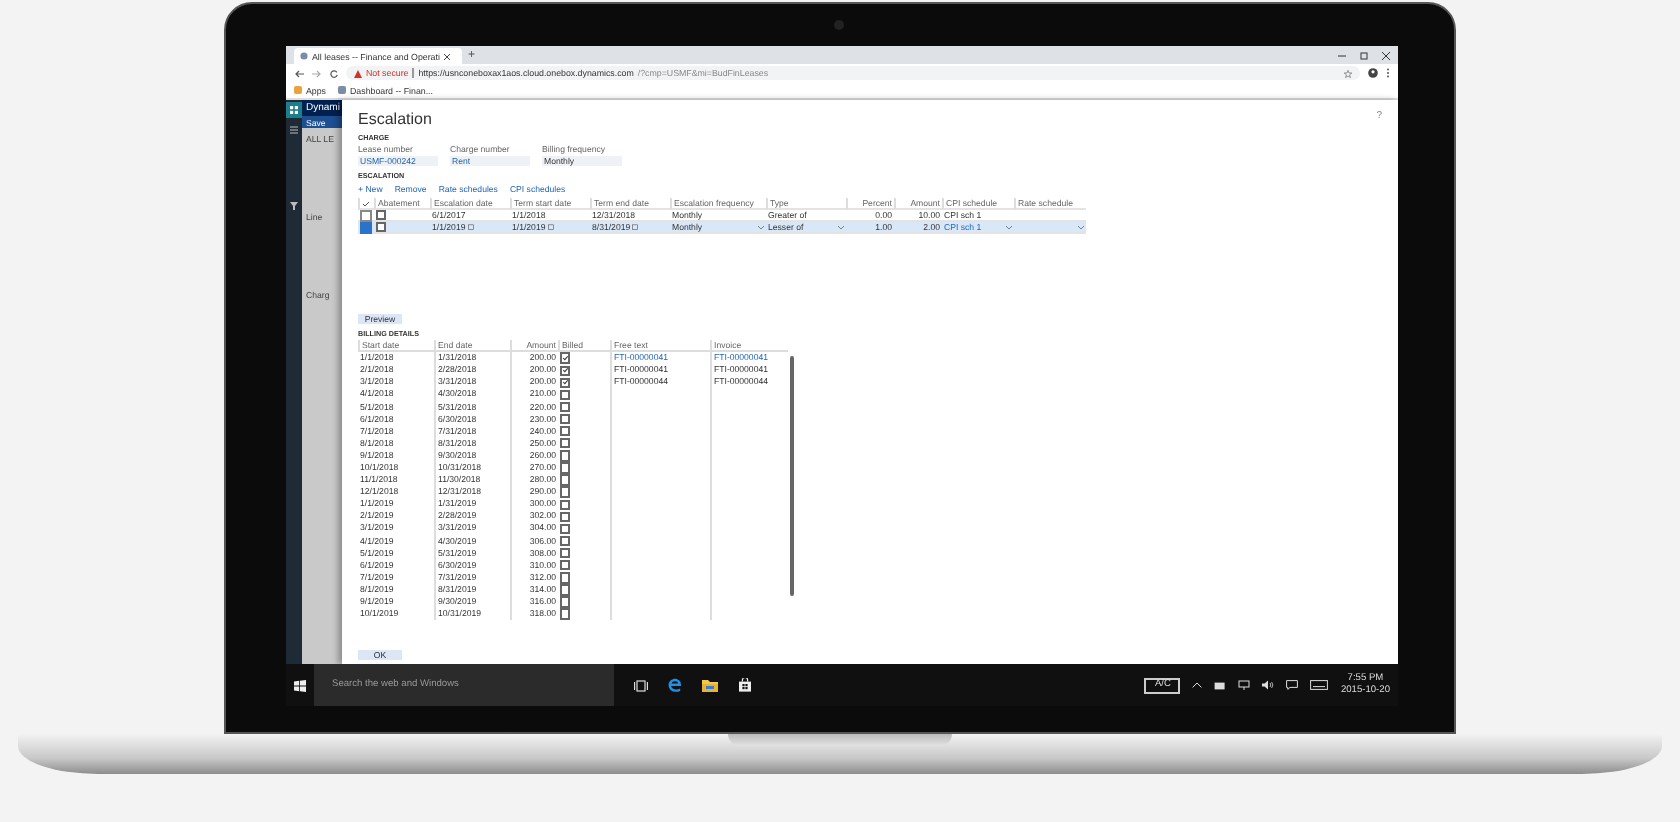 This screenshot has height=822, width=1680. I want to click on volume-icon, so click(1268, 685).